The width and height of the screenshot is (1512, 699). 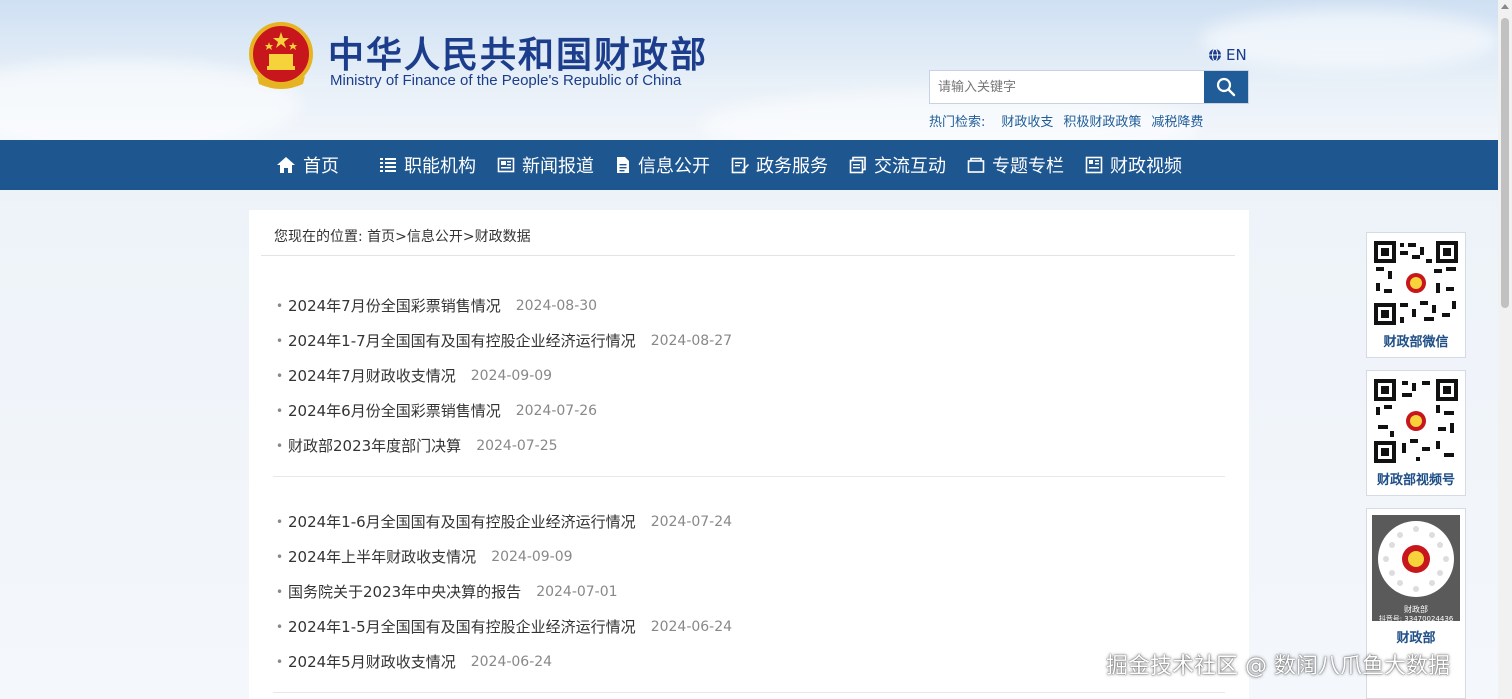 I want to click on edit-icon, so click(x=740, y=165).